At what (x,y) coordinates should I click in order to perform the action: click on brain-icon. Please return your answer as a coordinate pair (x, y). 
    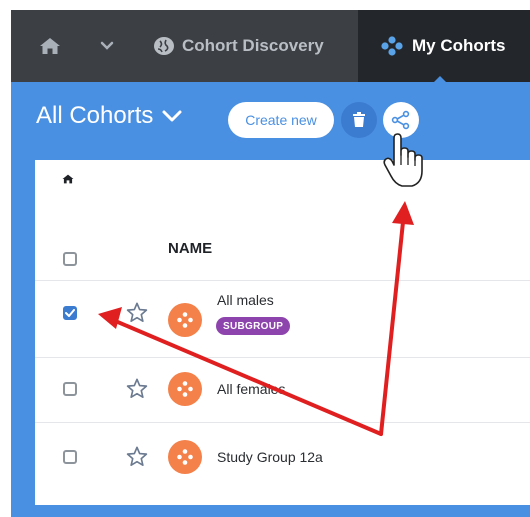
    Looking at the image, I should click on (164, 46).